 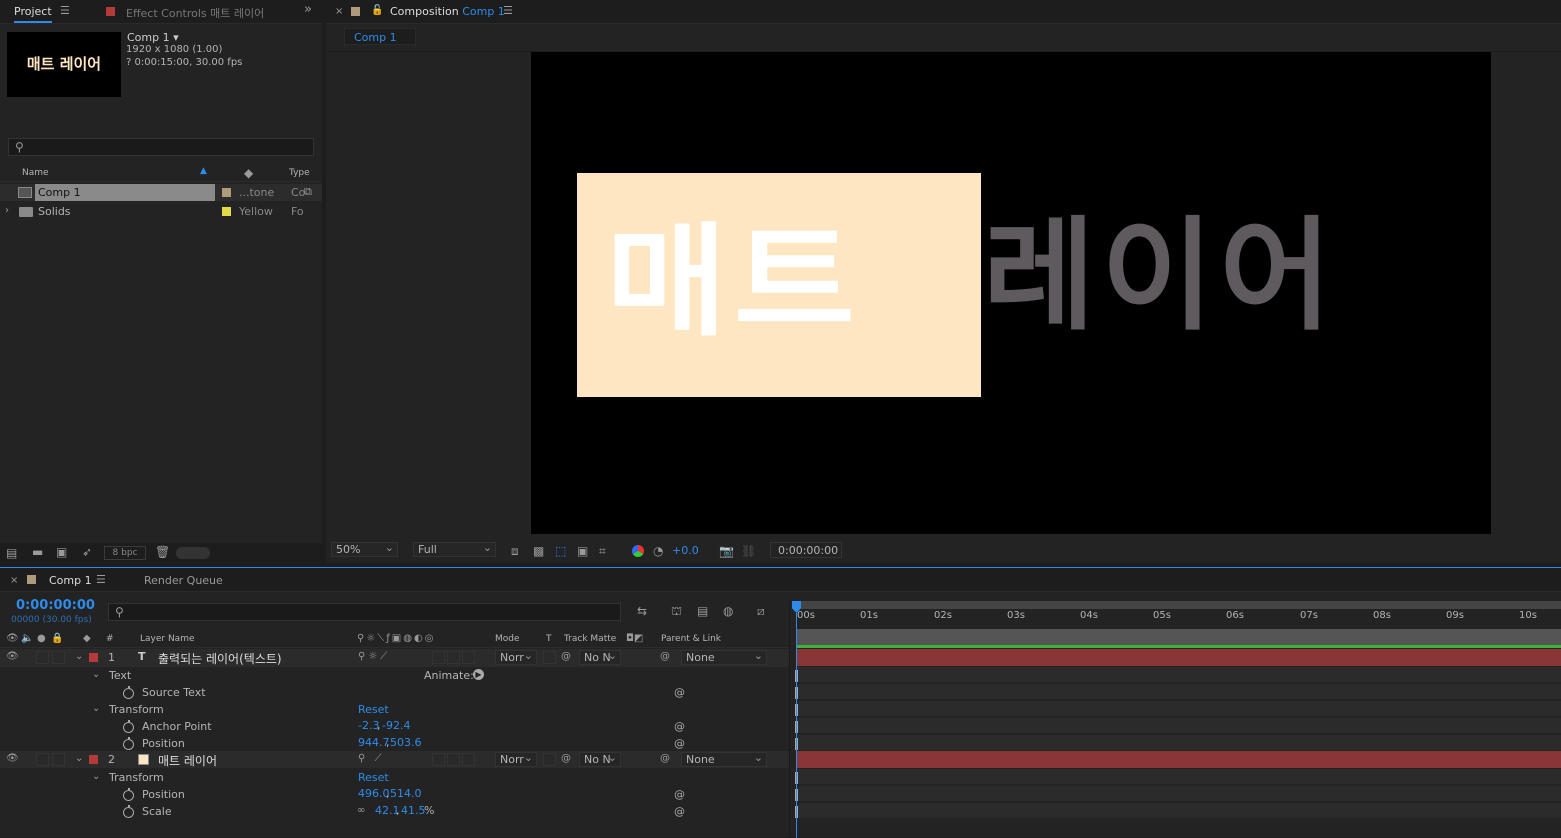 What do you see at coordinates (12, 759) in the screenshot?
I see `layer2-visibility-eye-icon: 👁` at bounding box center [12, 759].